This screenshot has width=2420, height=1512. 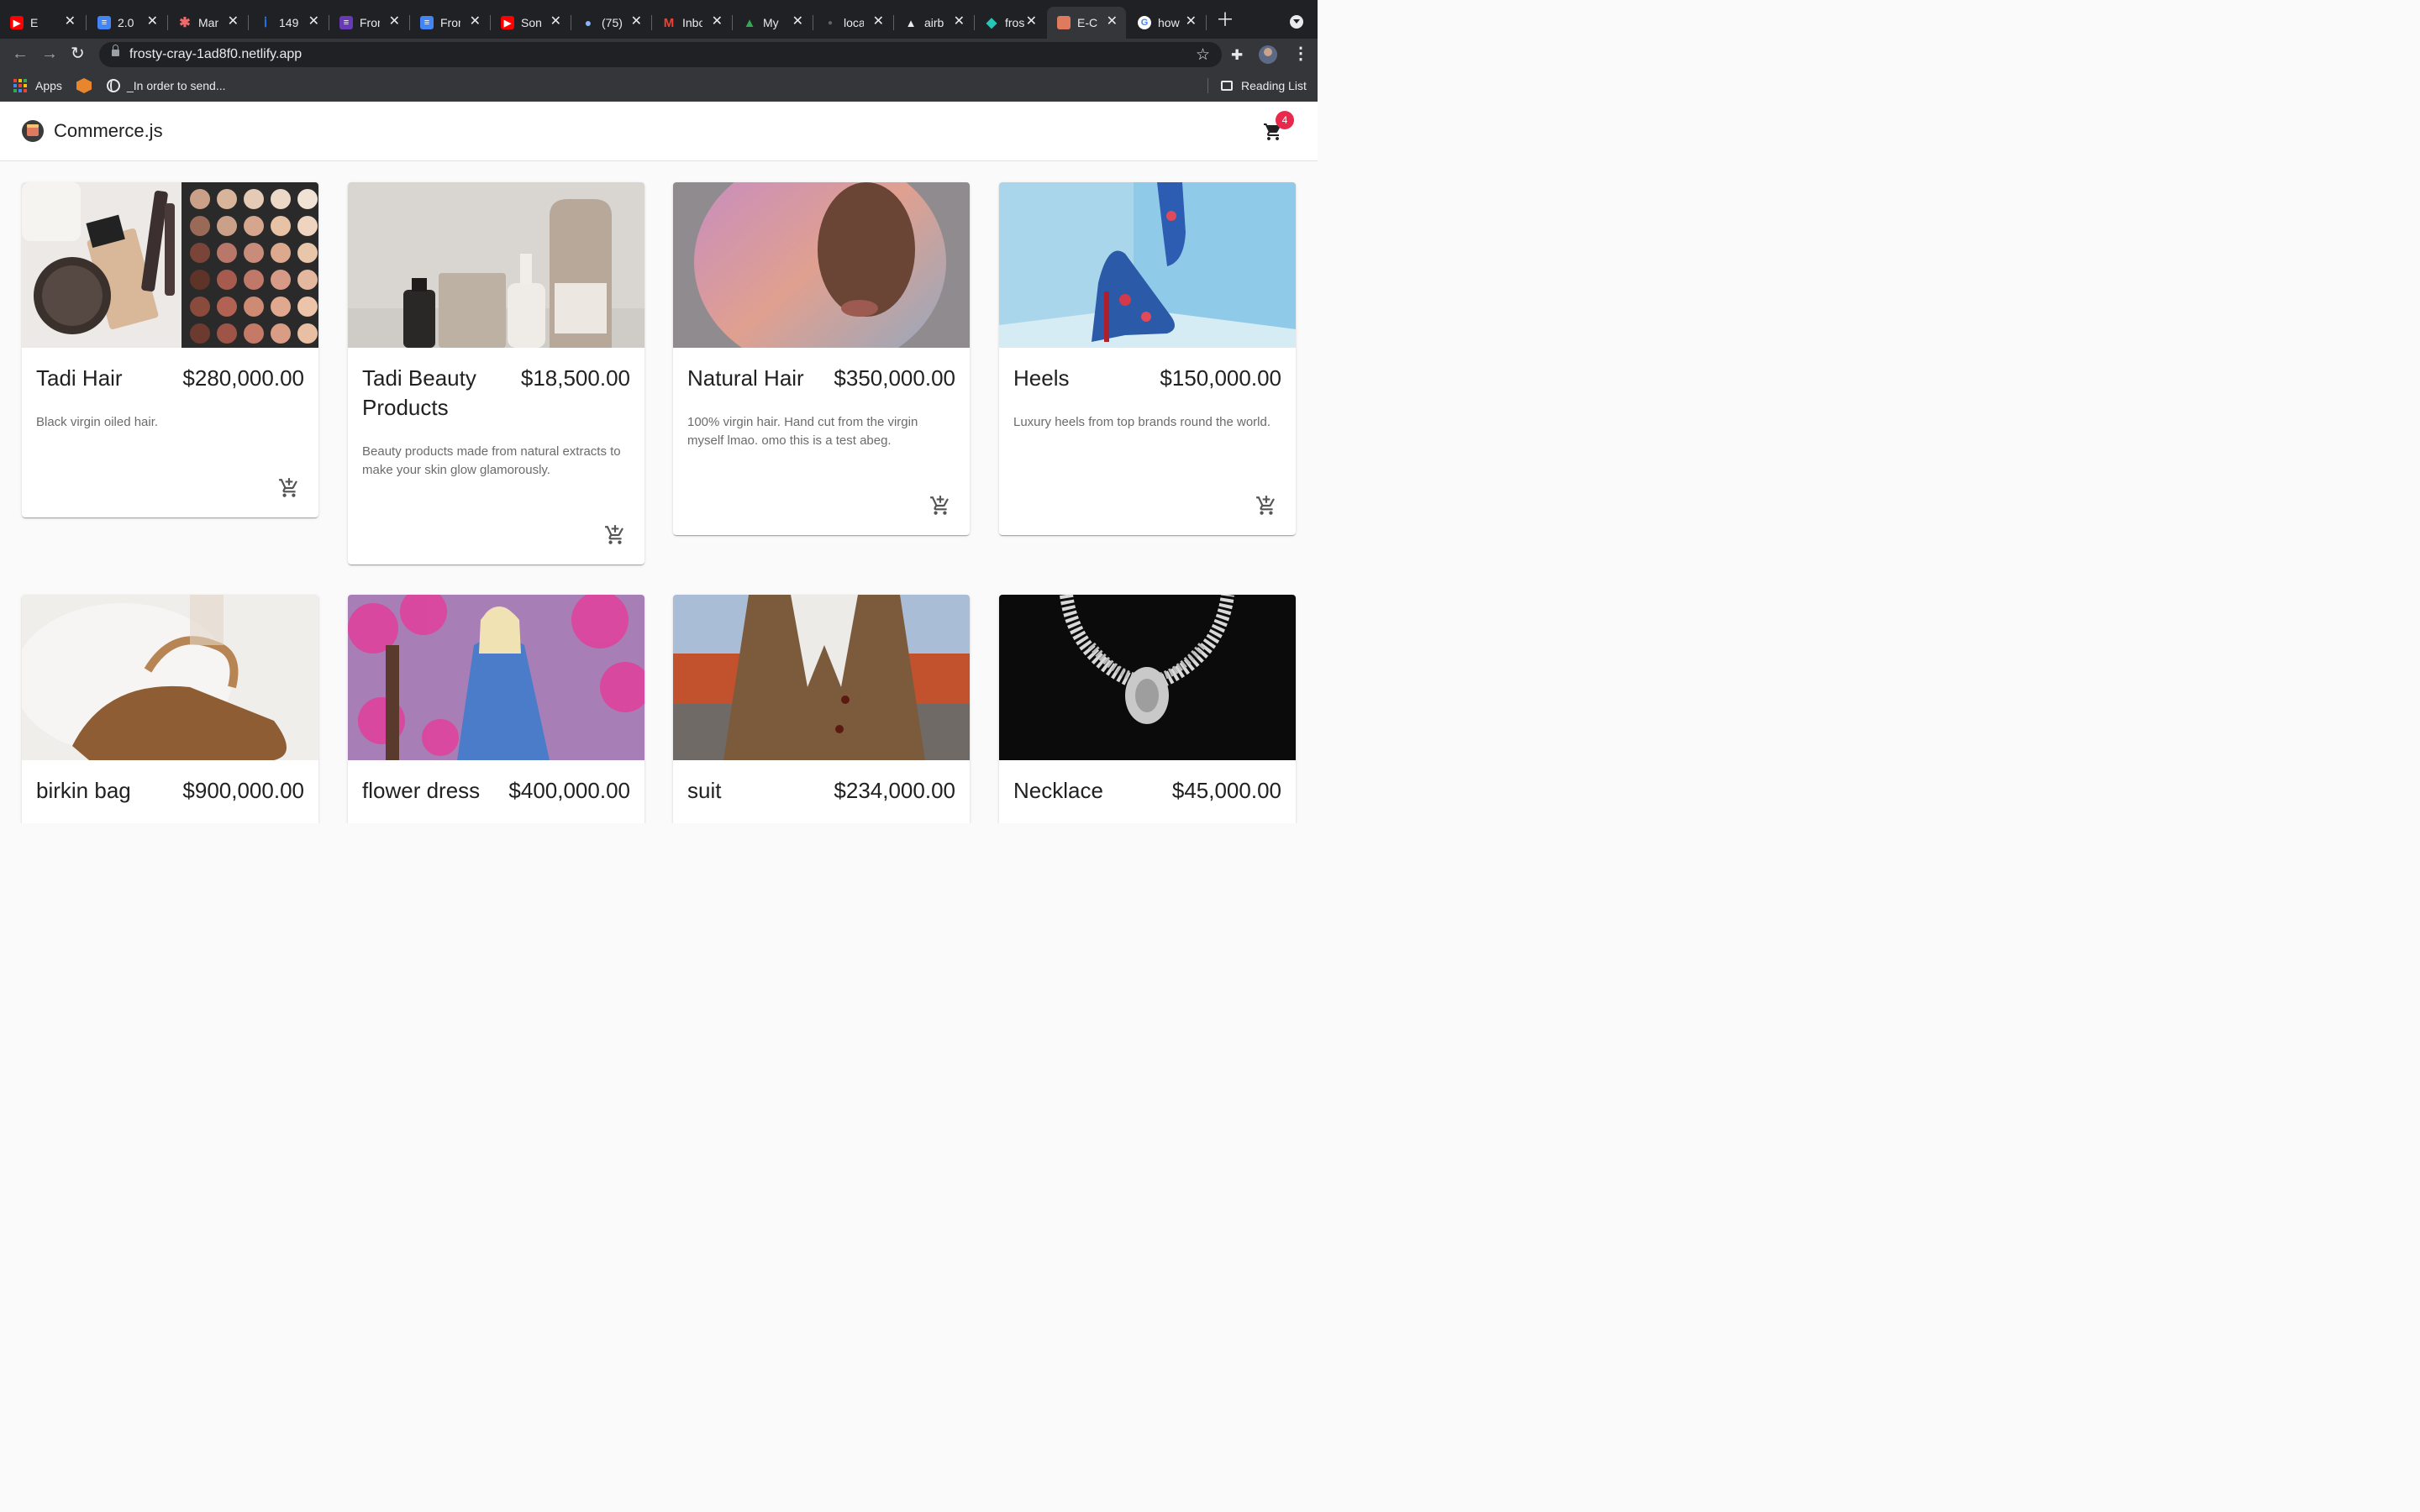 What do you see at coordinates (746, 378) in the screenshot?
I see `product-name: Natural Hair` at bounding box center [746, 378].